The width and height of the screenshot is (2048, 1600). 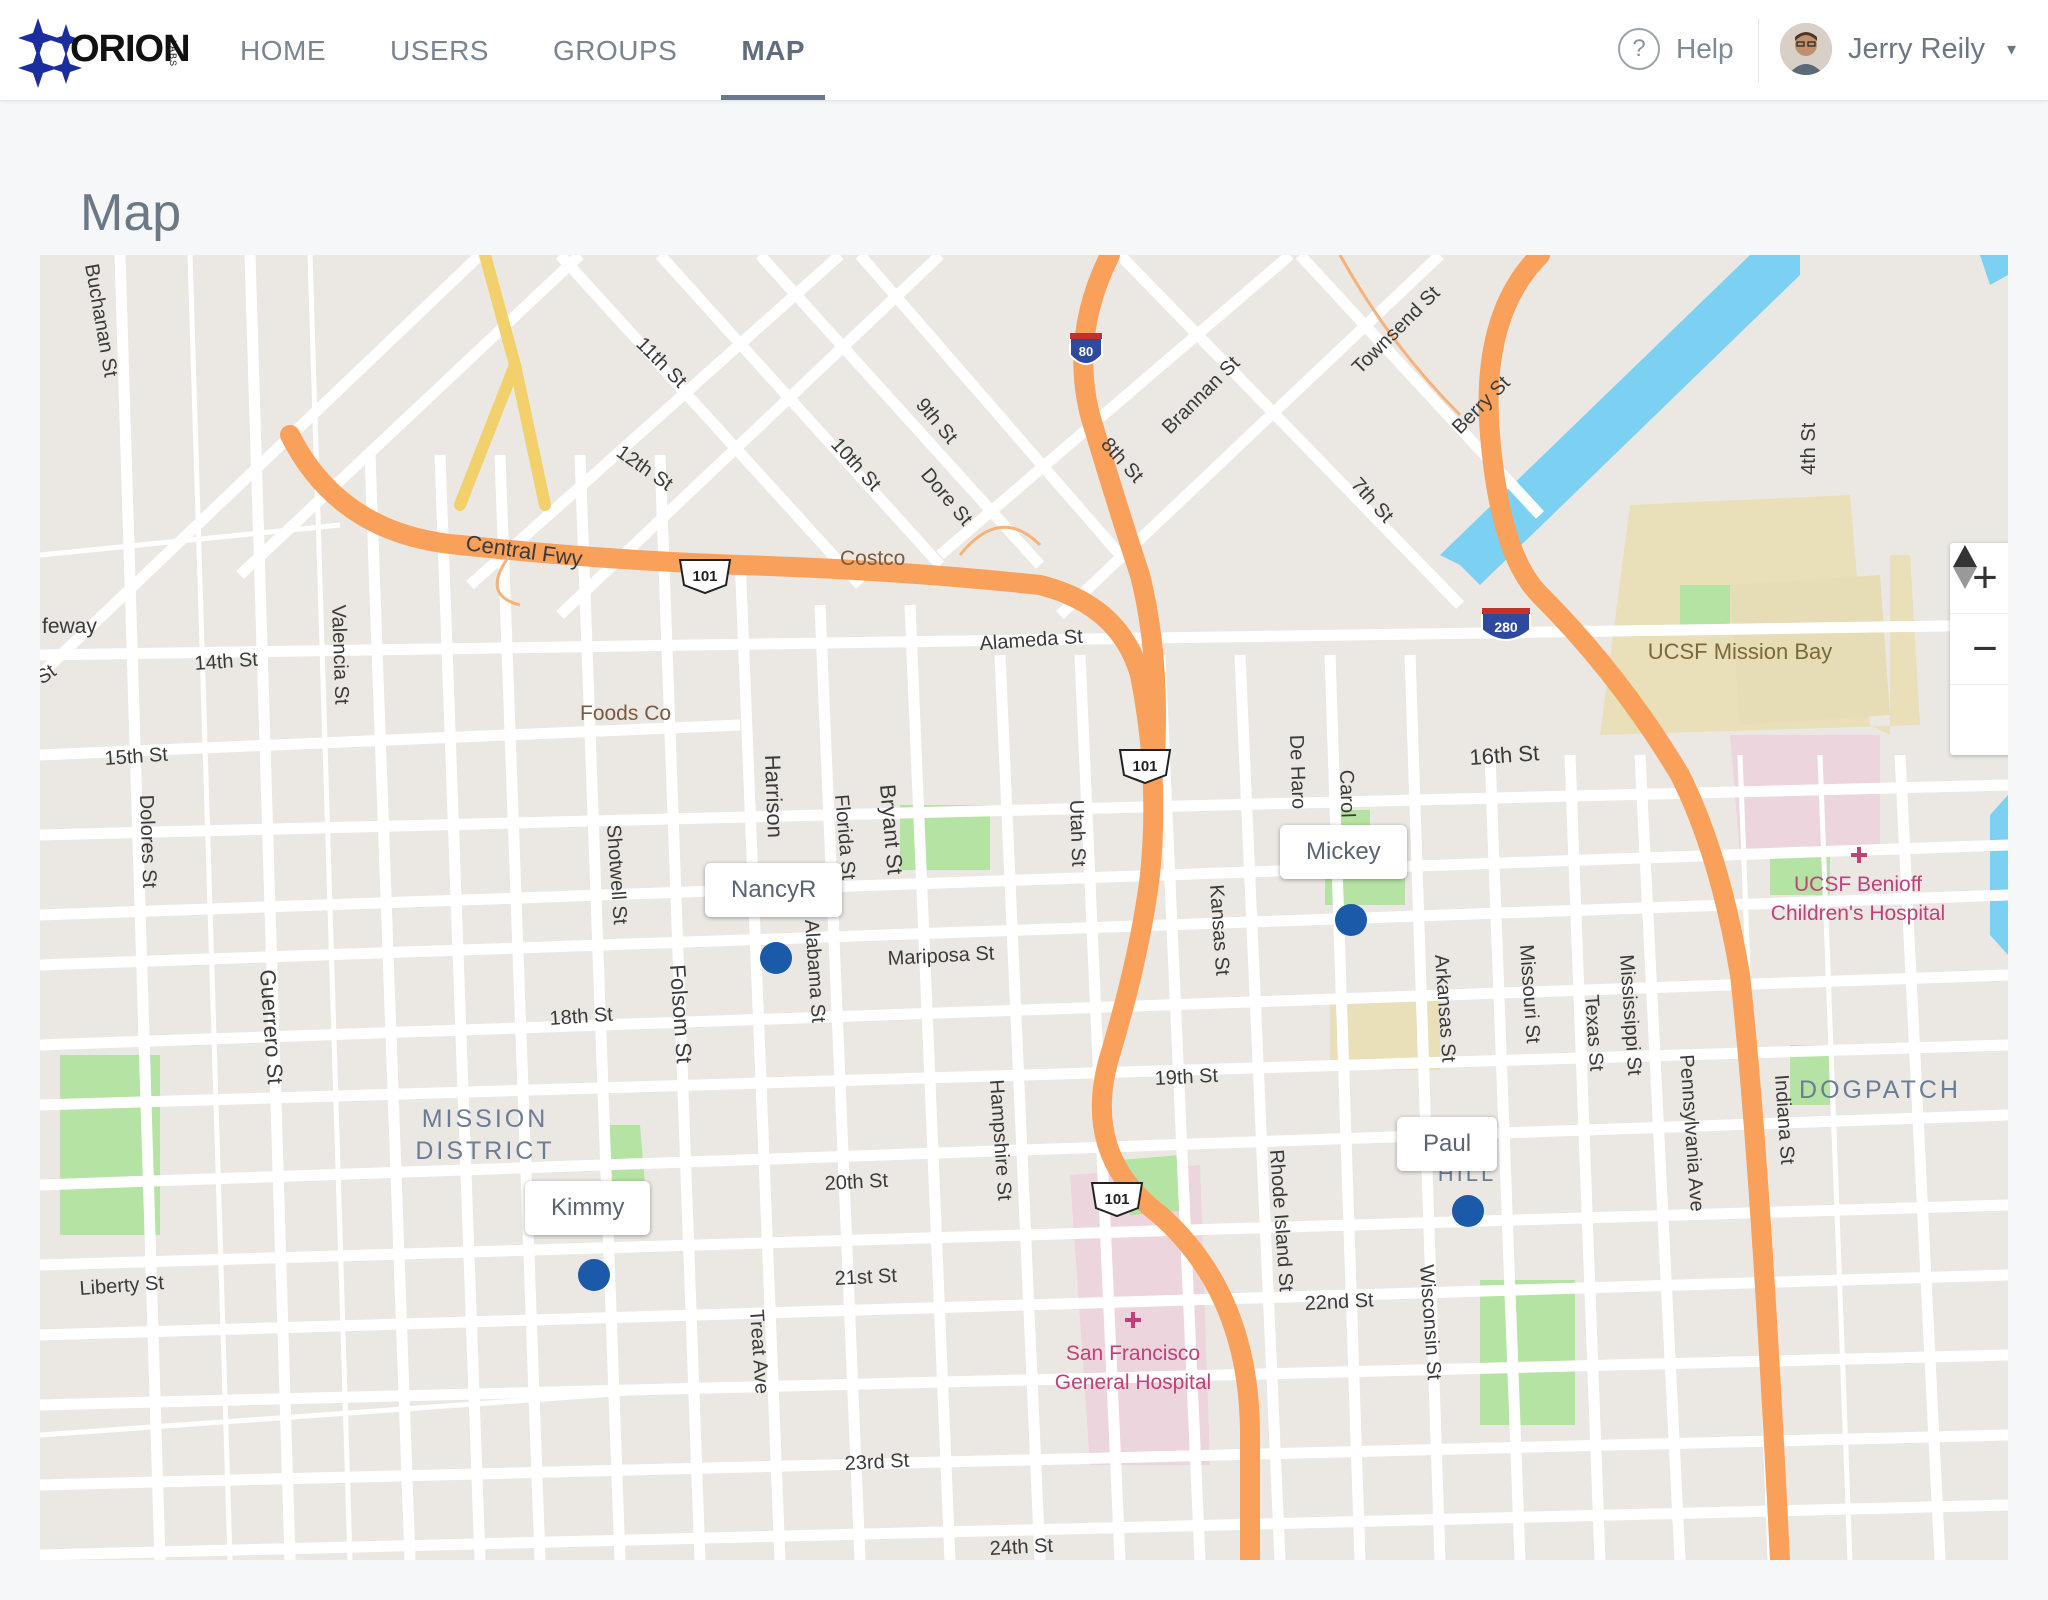 I want to click on svg-text: 280, so click(x=1506, y=627).